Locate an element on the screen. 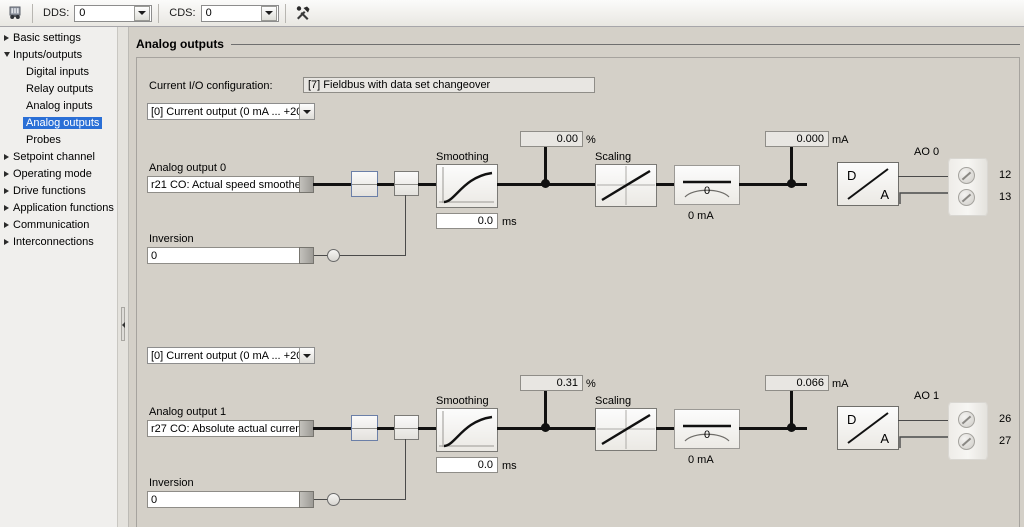 Image resolution: width=1024 pixels, height=527 pixels. channel1-offset-block: 0 is located at coordinates (707, 429).